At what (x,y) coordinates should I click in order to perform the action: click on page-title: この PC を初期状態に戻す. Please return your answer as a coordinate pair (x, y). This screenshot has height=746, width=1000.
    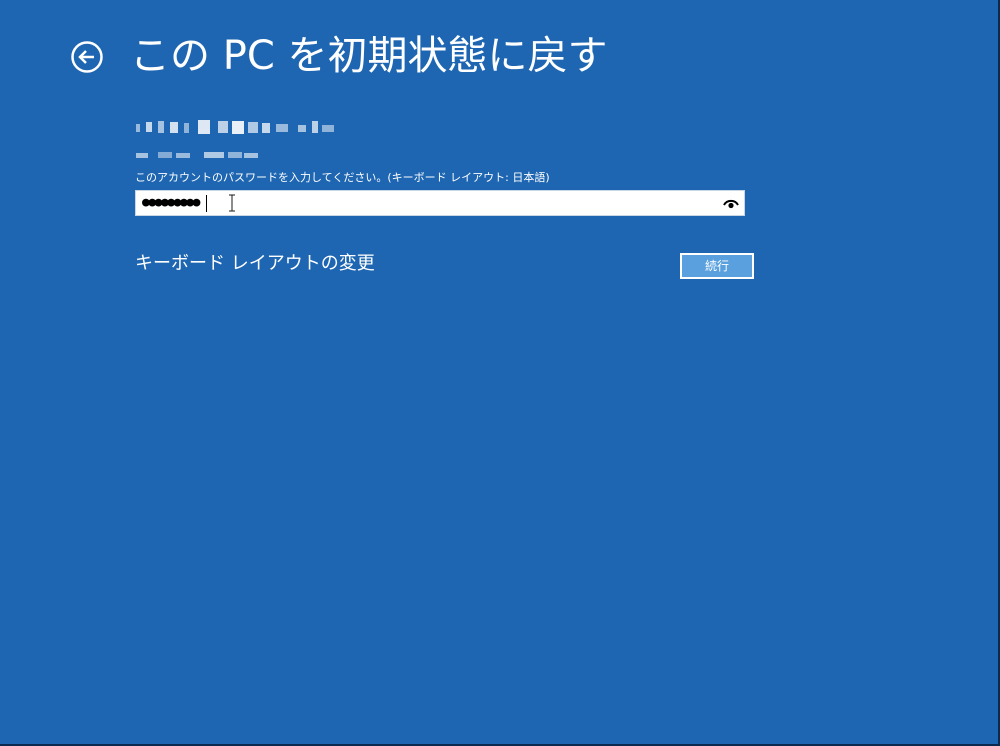
    Looking at the image, I should click on (369, 56).